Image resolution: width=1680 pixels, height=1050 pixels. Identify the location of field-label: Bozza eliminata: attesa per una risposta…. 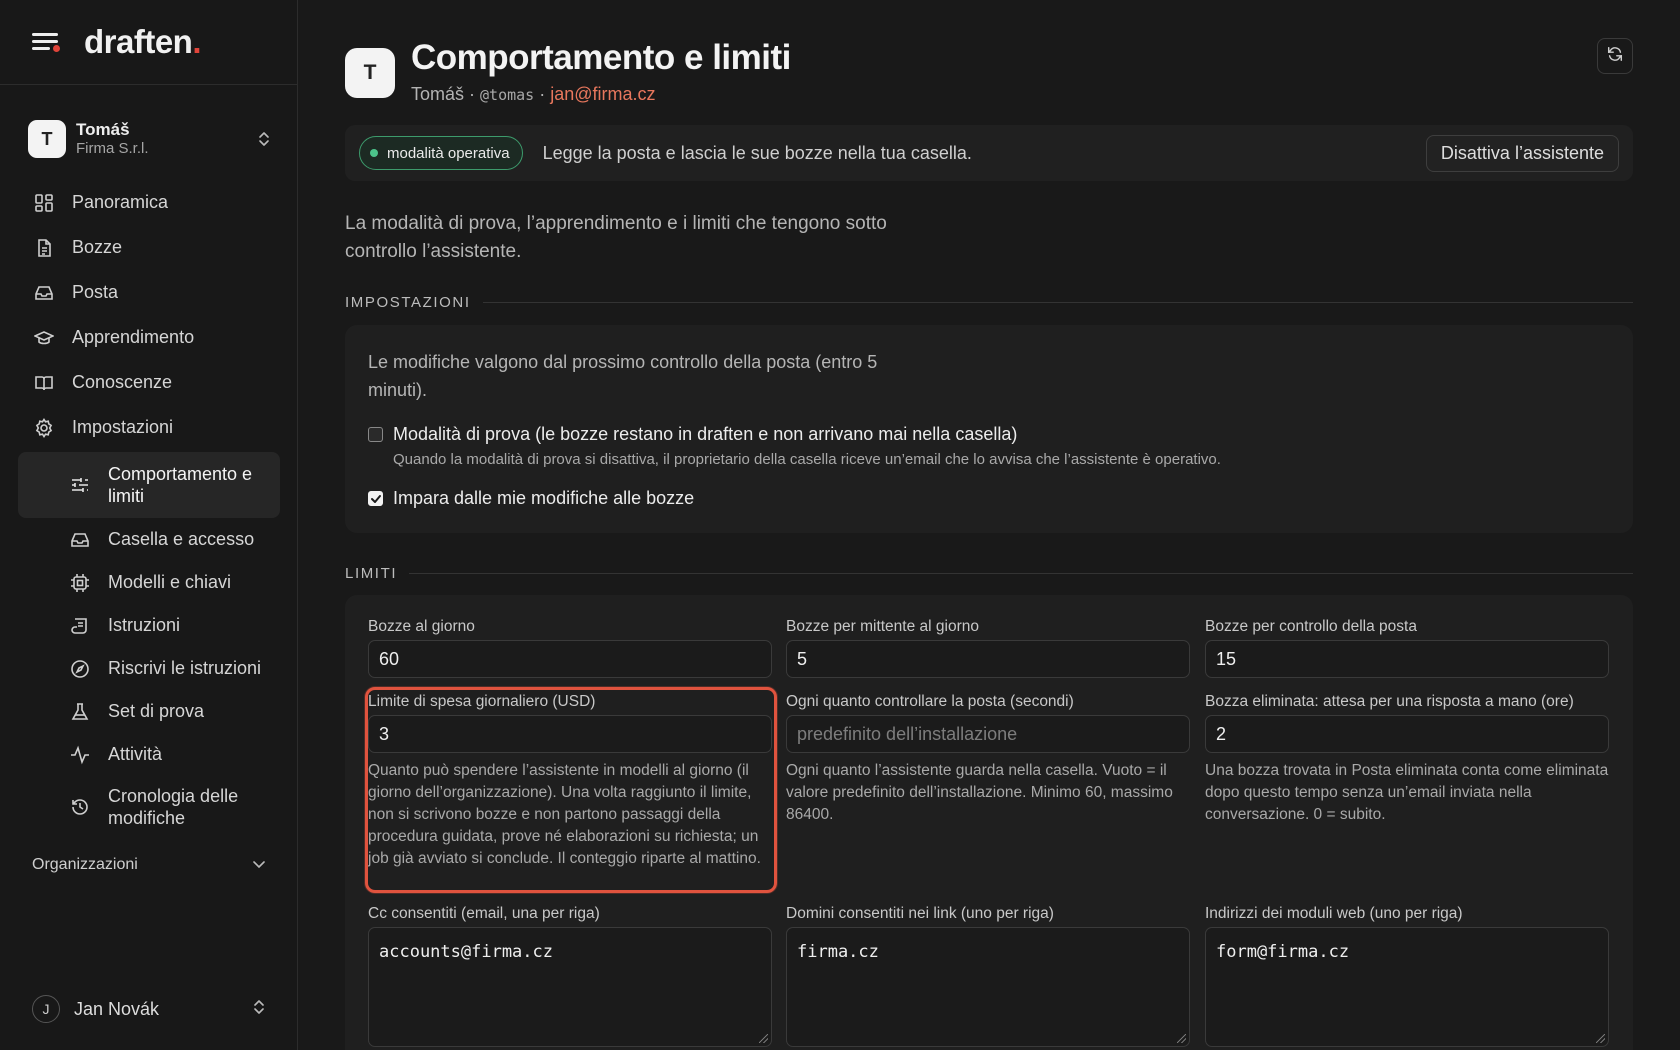
(1389, 701).